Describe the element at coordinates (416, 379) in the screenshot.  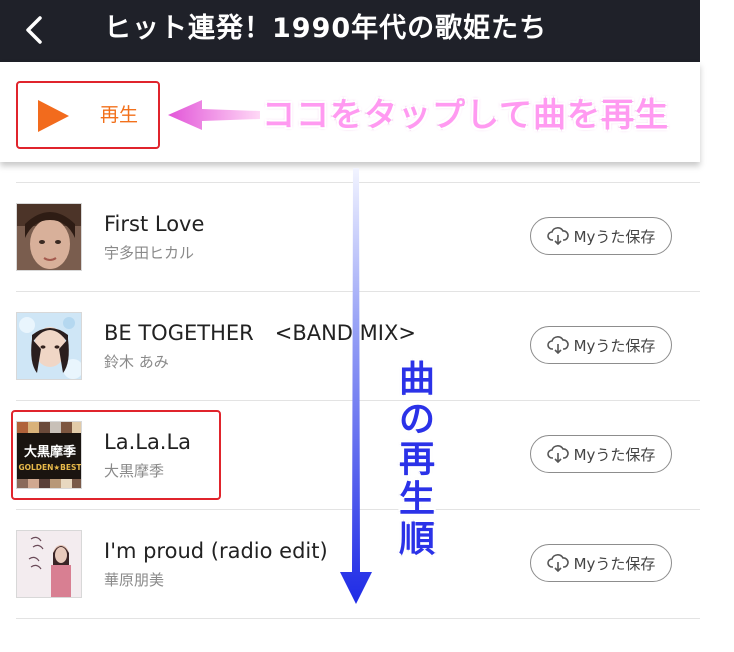
I see `play-order-char: 曲` at that location.